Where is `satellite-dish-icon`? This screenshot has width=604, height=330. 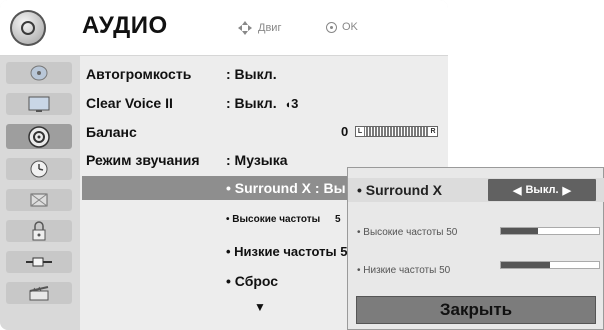
satellite-dish-icon is located at coordinates (39, 73).